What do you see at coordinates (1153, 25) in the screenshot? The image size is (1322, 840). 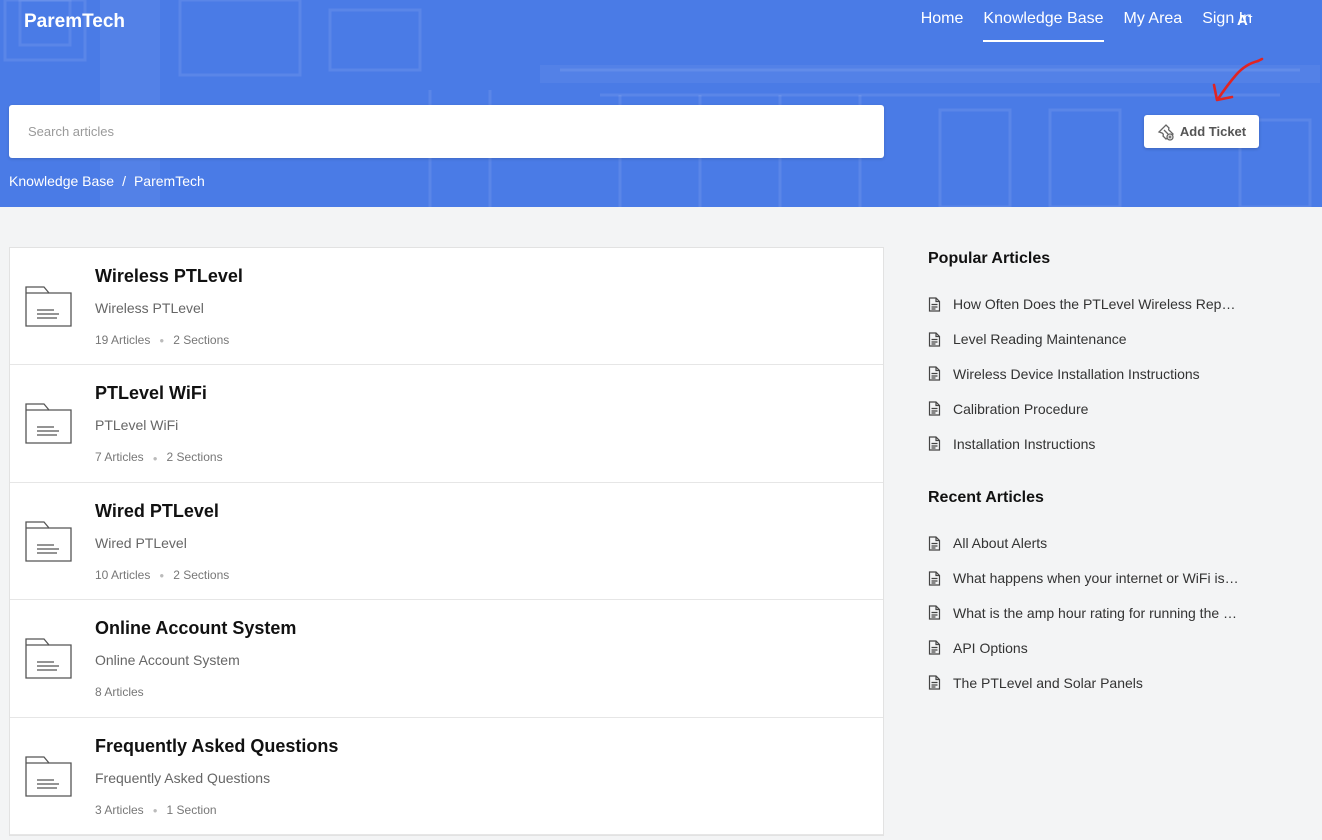 I see `nav-my-area: My Area` at bounding box center [1153, 25].